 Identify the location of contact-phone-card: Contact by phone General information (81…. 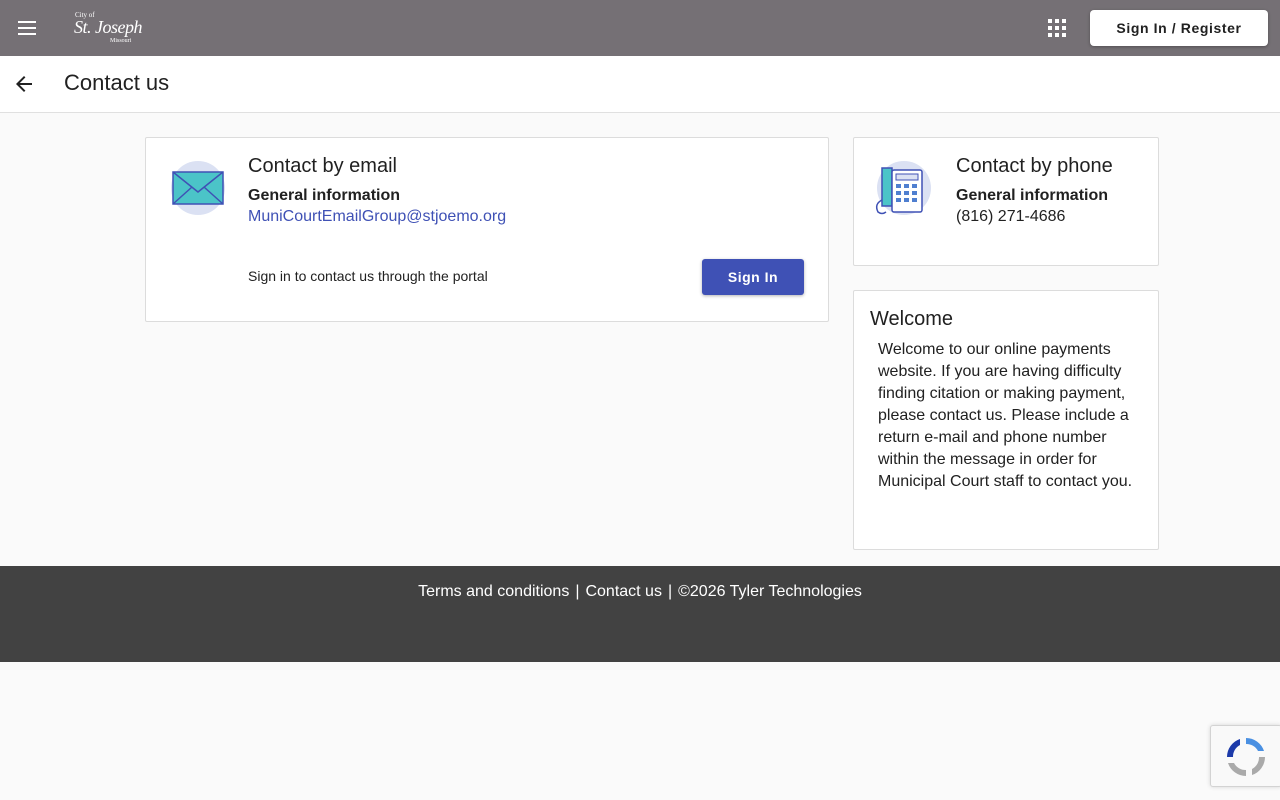
(1006, 201).